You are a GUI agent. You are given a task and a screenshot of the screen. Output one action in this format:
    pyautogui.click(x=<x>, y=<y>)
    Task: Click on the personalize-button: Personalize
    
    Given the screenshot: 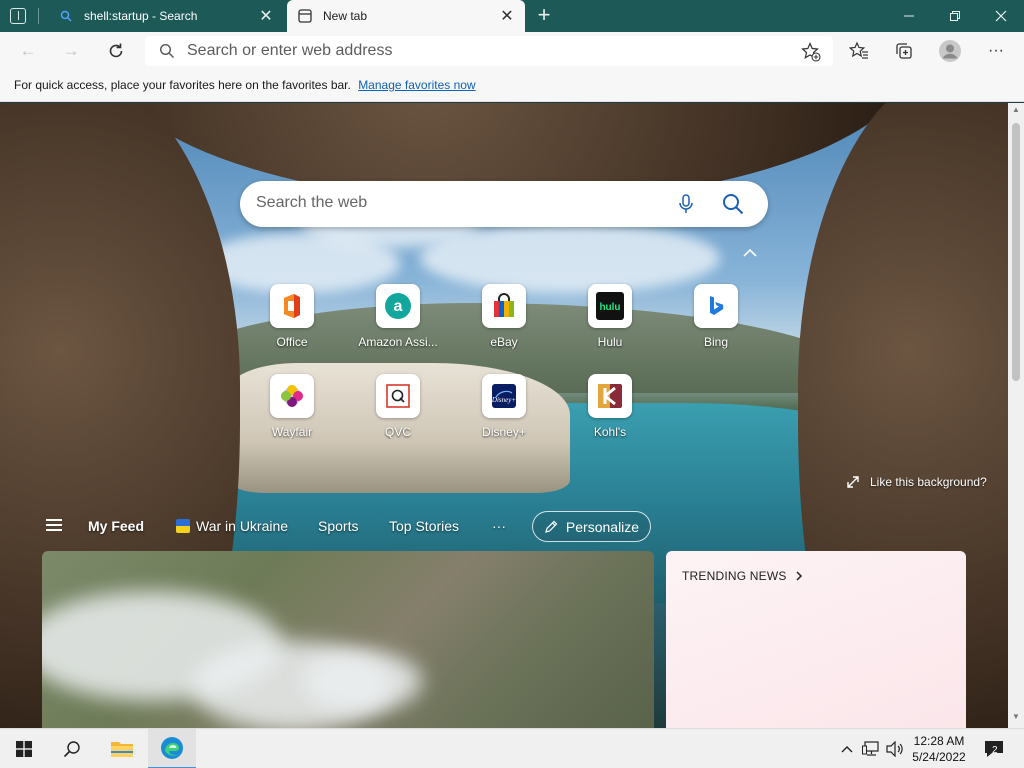 What is the action you would take?
    pyautogui.click(x=591, y=526)
    